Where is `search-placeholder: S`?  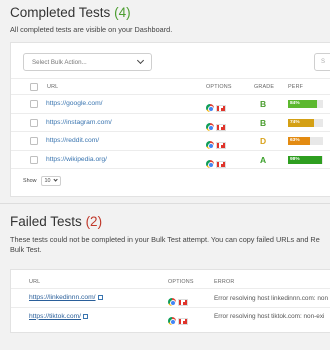 search-placeholder: S is located at coordinates (323, 62).